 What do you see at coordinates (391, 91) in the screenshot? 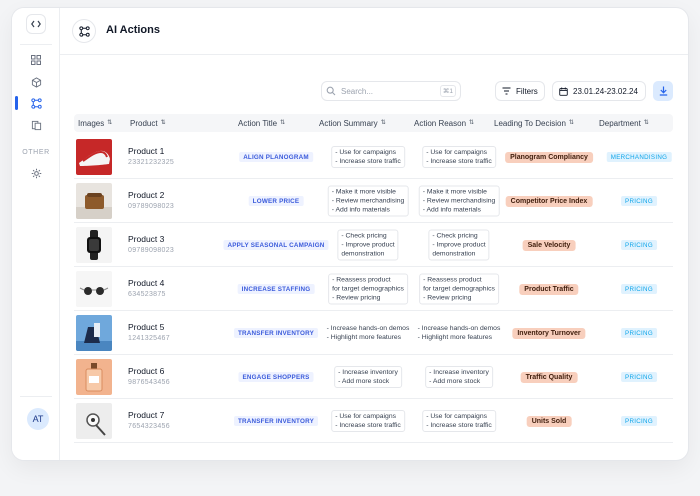
I see `search-input: Search... ⌘1` at bounding box center [391, 91].